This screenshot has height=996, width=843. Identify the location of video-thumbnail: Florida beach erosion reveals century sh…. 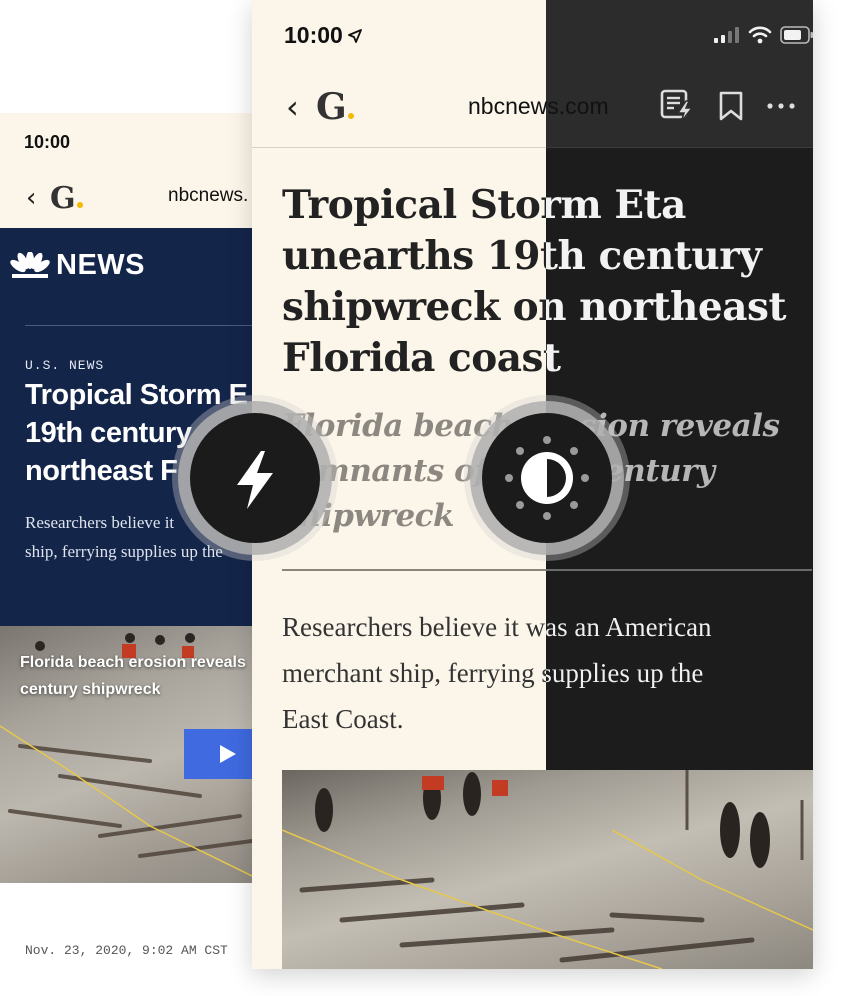
(126, 754).